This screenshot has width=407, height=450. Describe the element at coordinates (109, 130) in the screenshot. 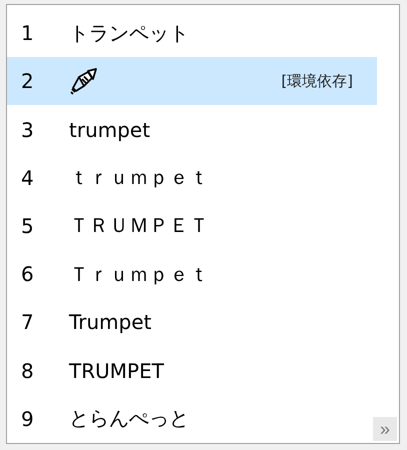

I see `candidate-text: trumpet` at that location.